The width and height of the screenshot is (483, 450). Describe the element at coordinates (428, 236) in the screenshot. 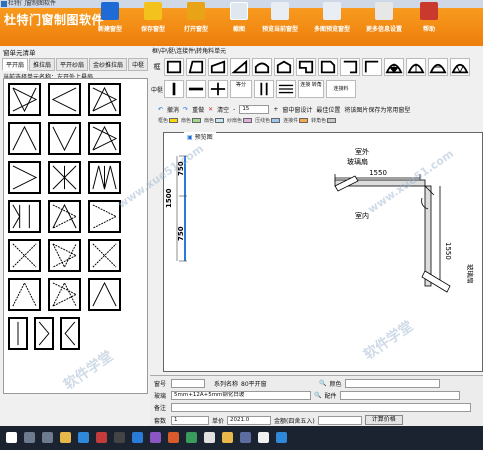

I see `right-wall-frame` at that location.